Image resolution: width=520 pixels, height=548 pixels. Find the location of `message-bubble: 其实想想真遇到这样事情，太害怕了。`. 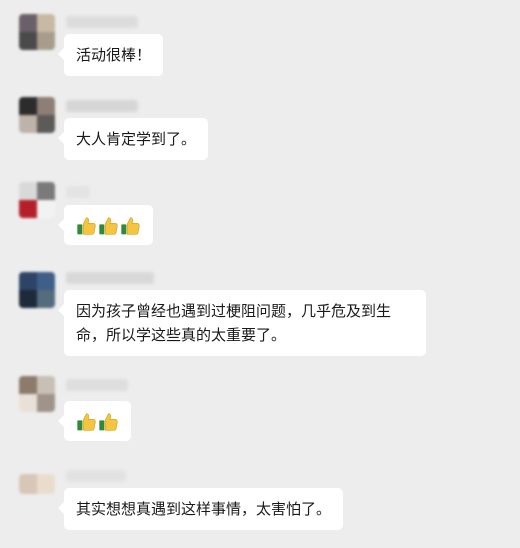

message-bubble: 其实想想真遇到这样事情，太害怕了。 is located at coordinates (200, 509).